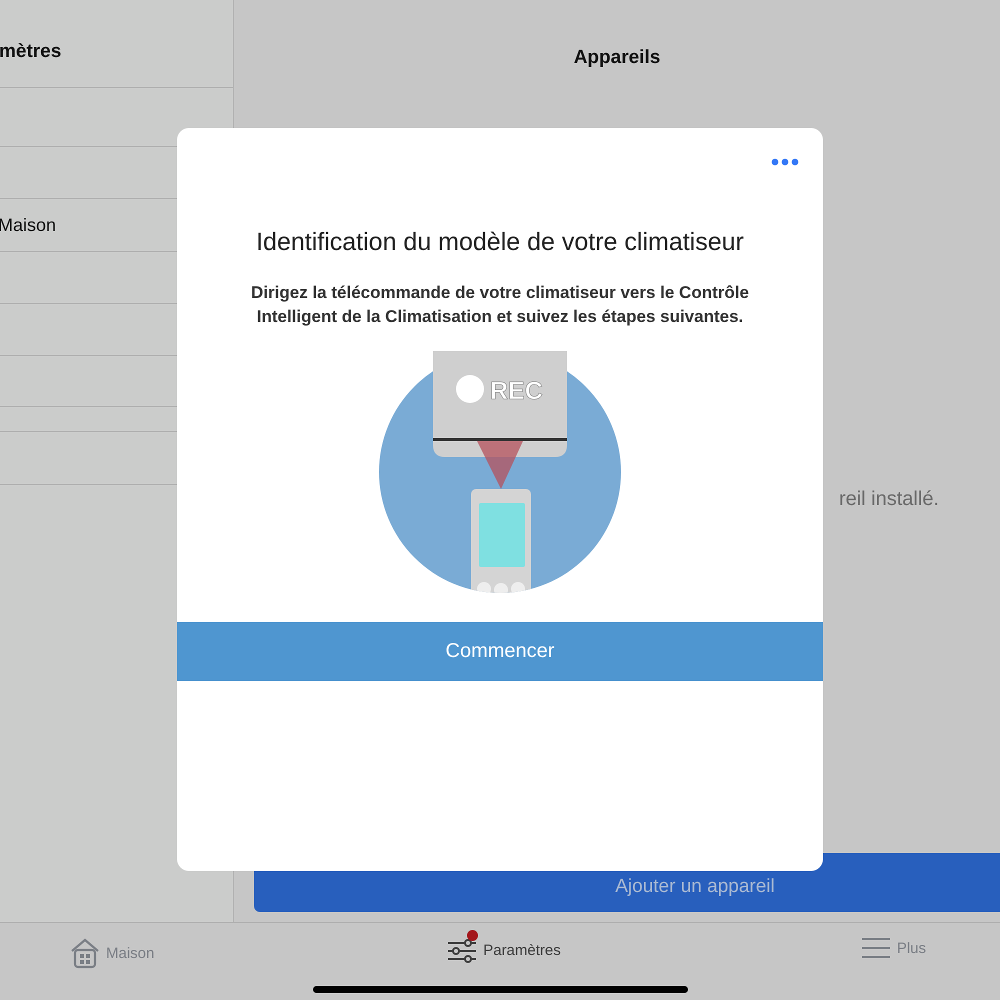  Describe the element at coordinates (500, 305) in the screenshot. I see `dialog-message: Dirigez la télécommande de votre climatiseur vers le Contrôle Intelligent de la Climatisation et suivez les étapes suivantes.` at that location.